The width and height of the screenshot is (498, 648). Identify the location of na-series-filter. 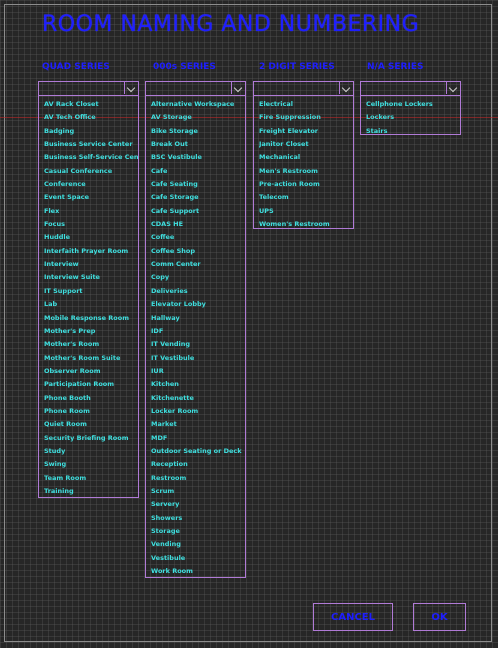
(410, 89).